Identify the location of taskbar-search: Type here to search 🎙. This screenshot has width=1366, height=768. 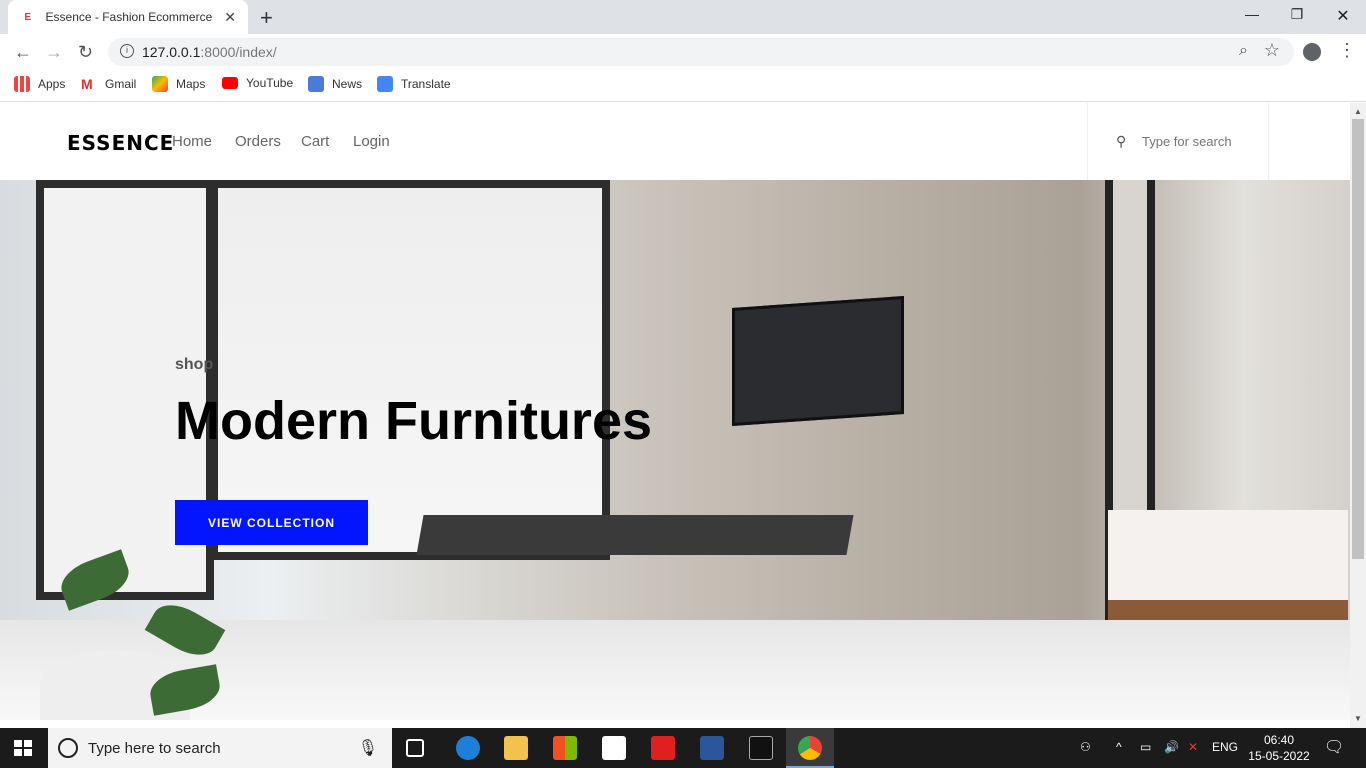
(220, 748).